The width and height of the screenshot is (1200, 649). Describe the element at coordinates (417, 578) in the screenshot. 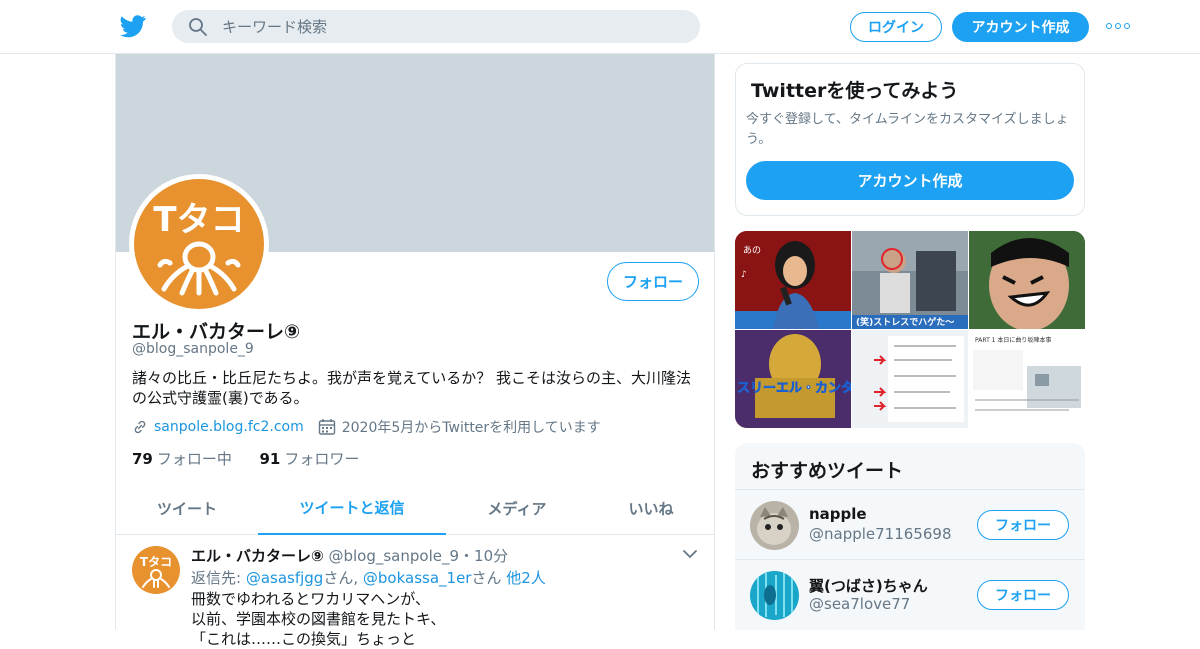

I see `reply-user-link: @bokassa_1er` at that location.